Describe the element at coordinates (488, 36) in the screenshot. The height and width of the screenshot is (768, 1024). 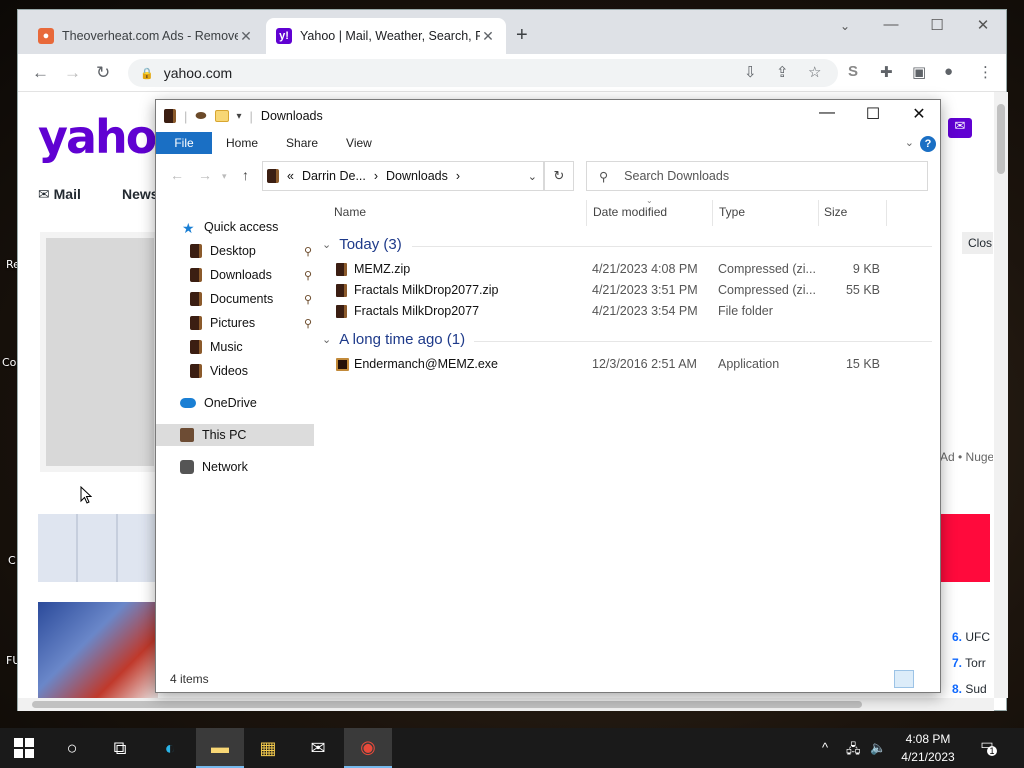
I see `close-tab-icon: ✕` at that location.